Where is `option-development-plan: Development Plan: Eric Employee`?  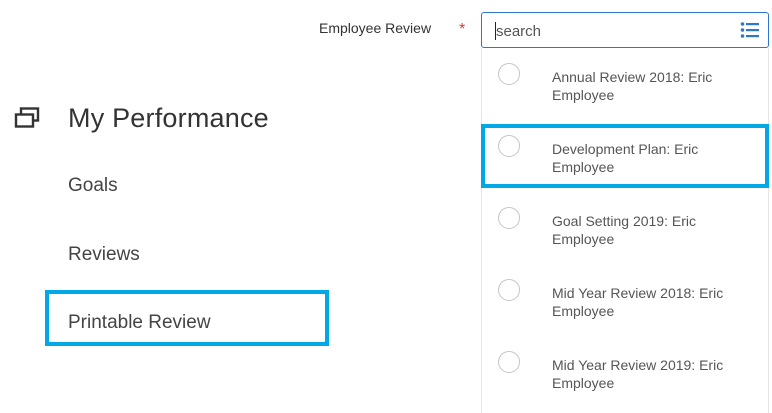
option-development-plan: Development Plan: Eric Employee is located at coordinates (625, 156).